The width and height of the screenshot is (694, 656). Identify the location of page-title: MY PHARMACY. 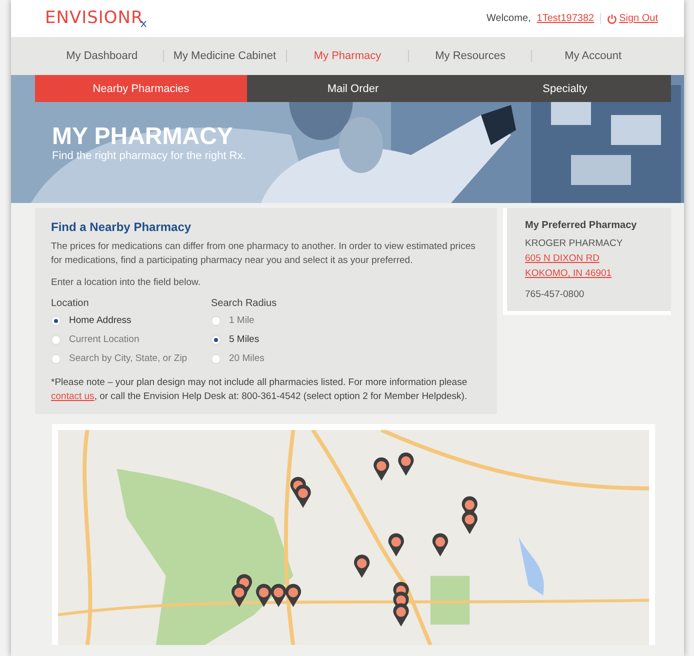
(143, 137).